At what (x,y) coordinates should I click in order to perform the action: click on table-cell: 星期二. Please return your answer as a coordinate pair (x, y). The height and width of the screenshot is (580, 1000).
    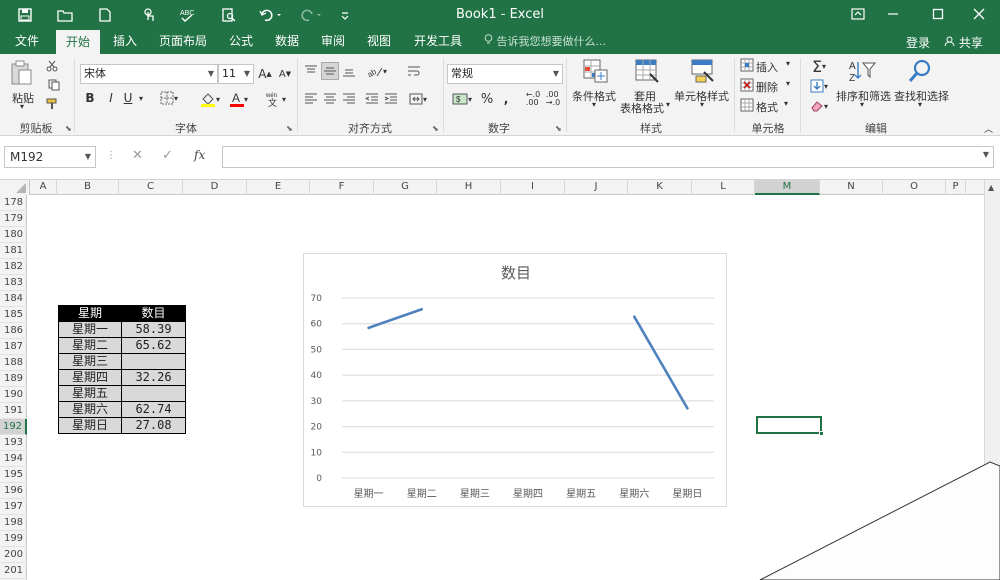
    Looking at the image, I should click on (90, 345).